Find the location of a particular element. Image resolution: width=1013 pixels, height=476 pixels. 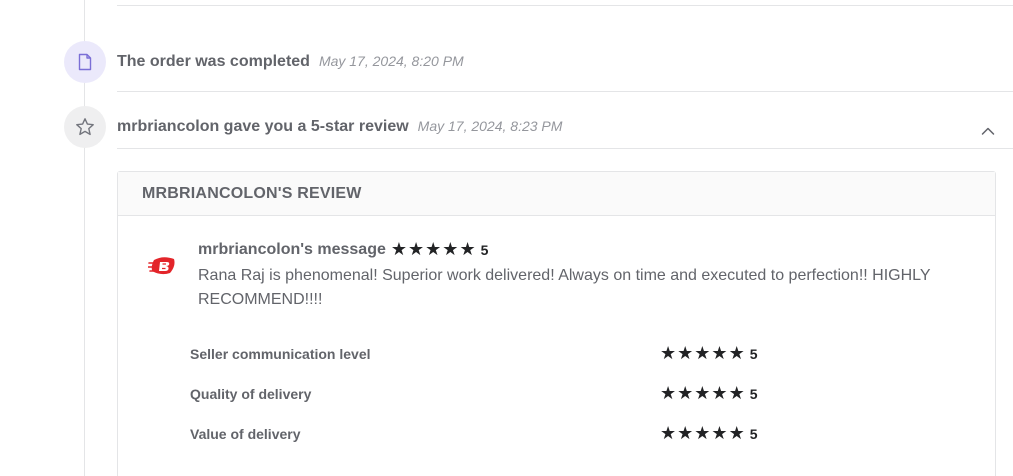

chevron-up-icon is located at coordinates (988, 131).